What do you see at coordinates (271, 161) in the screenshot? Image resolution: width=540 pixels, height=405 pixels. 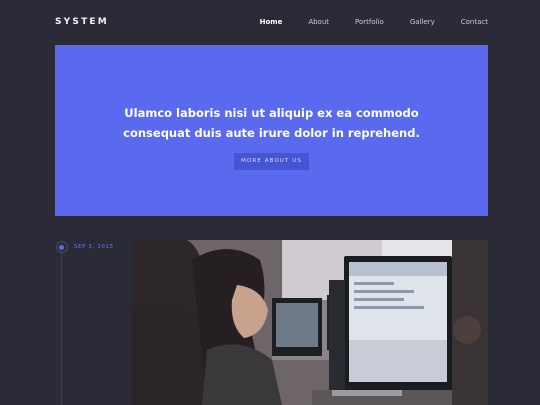 I see `more-about-us-button: MORE ABOUT US` at bounding box center [271, 161].